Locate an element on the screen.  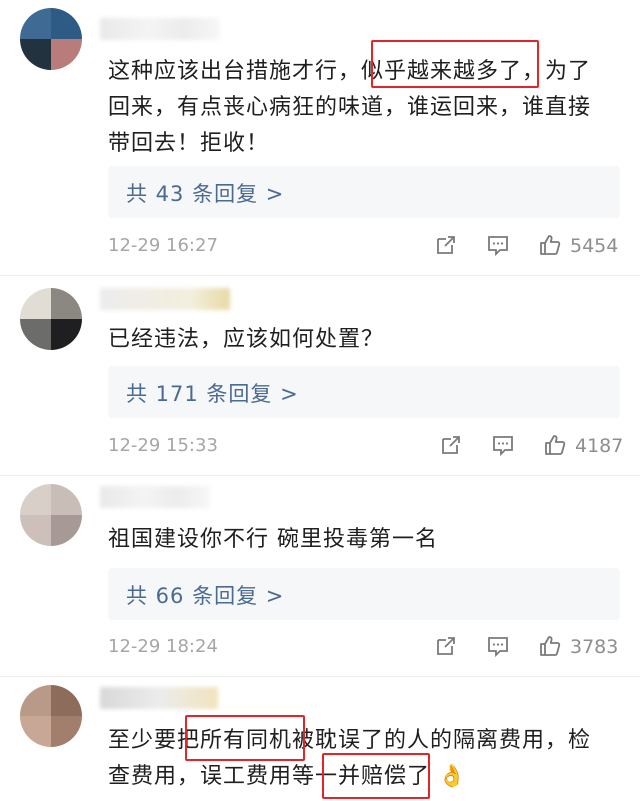
view-replies-link: 共 43 条回复 > is located at coordinates (205, 193).